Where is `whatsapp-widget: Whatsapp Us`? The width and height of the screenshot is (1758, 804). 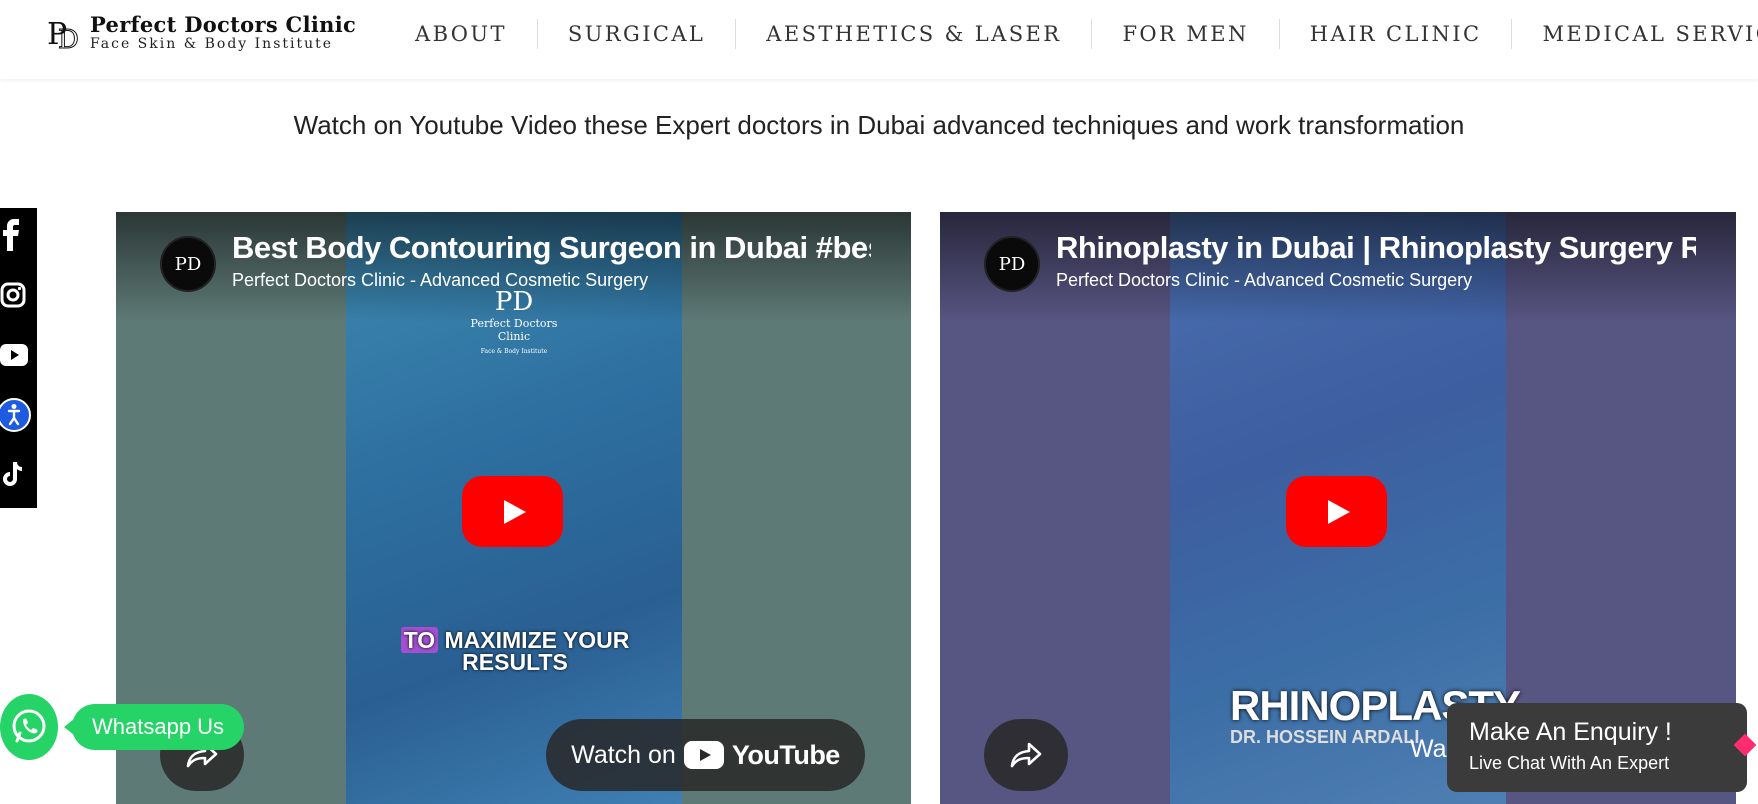
whatsapp-widget: Whatsapp Us is located at coordinates (122, 727).